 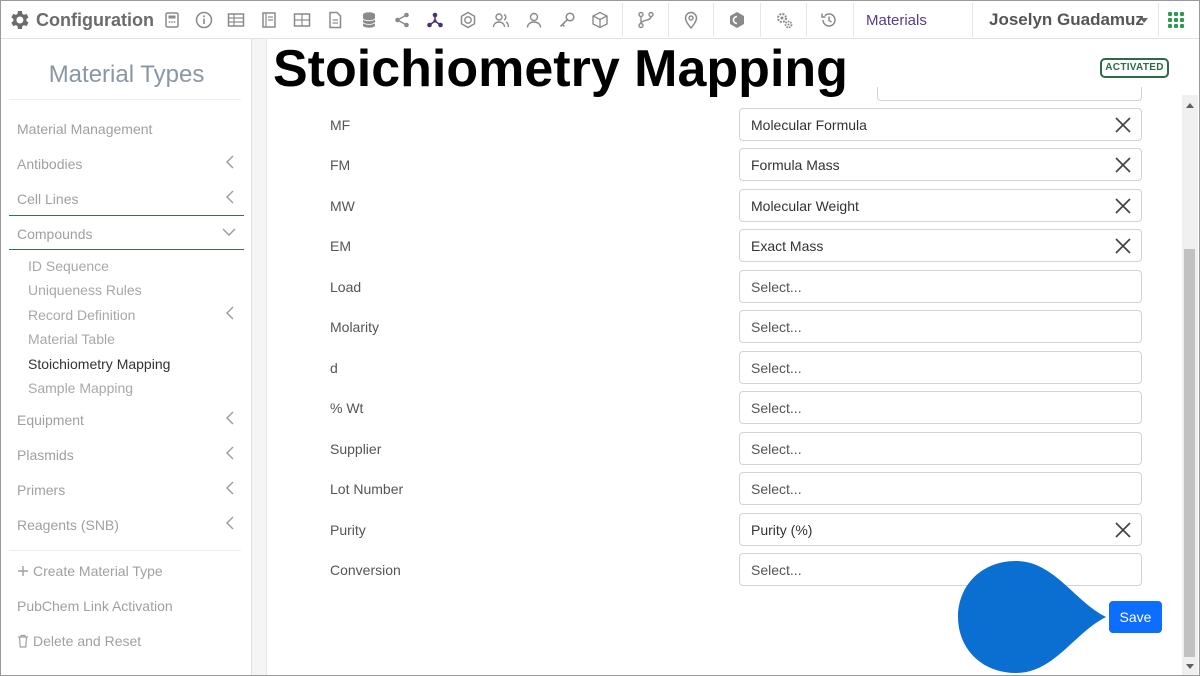 What do you see at coordinates (896, 20) in the screenshot?
I see `materials-link: Materials` at bounding box center [896, 20].